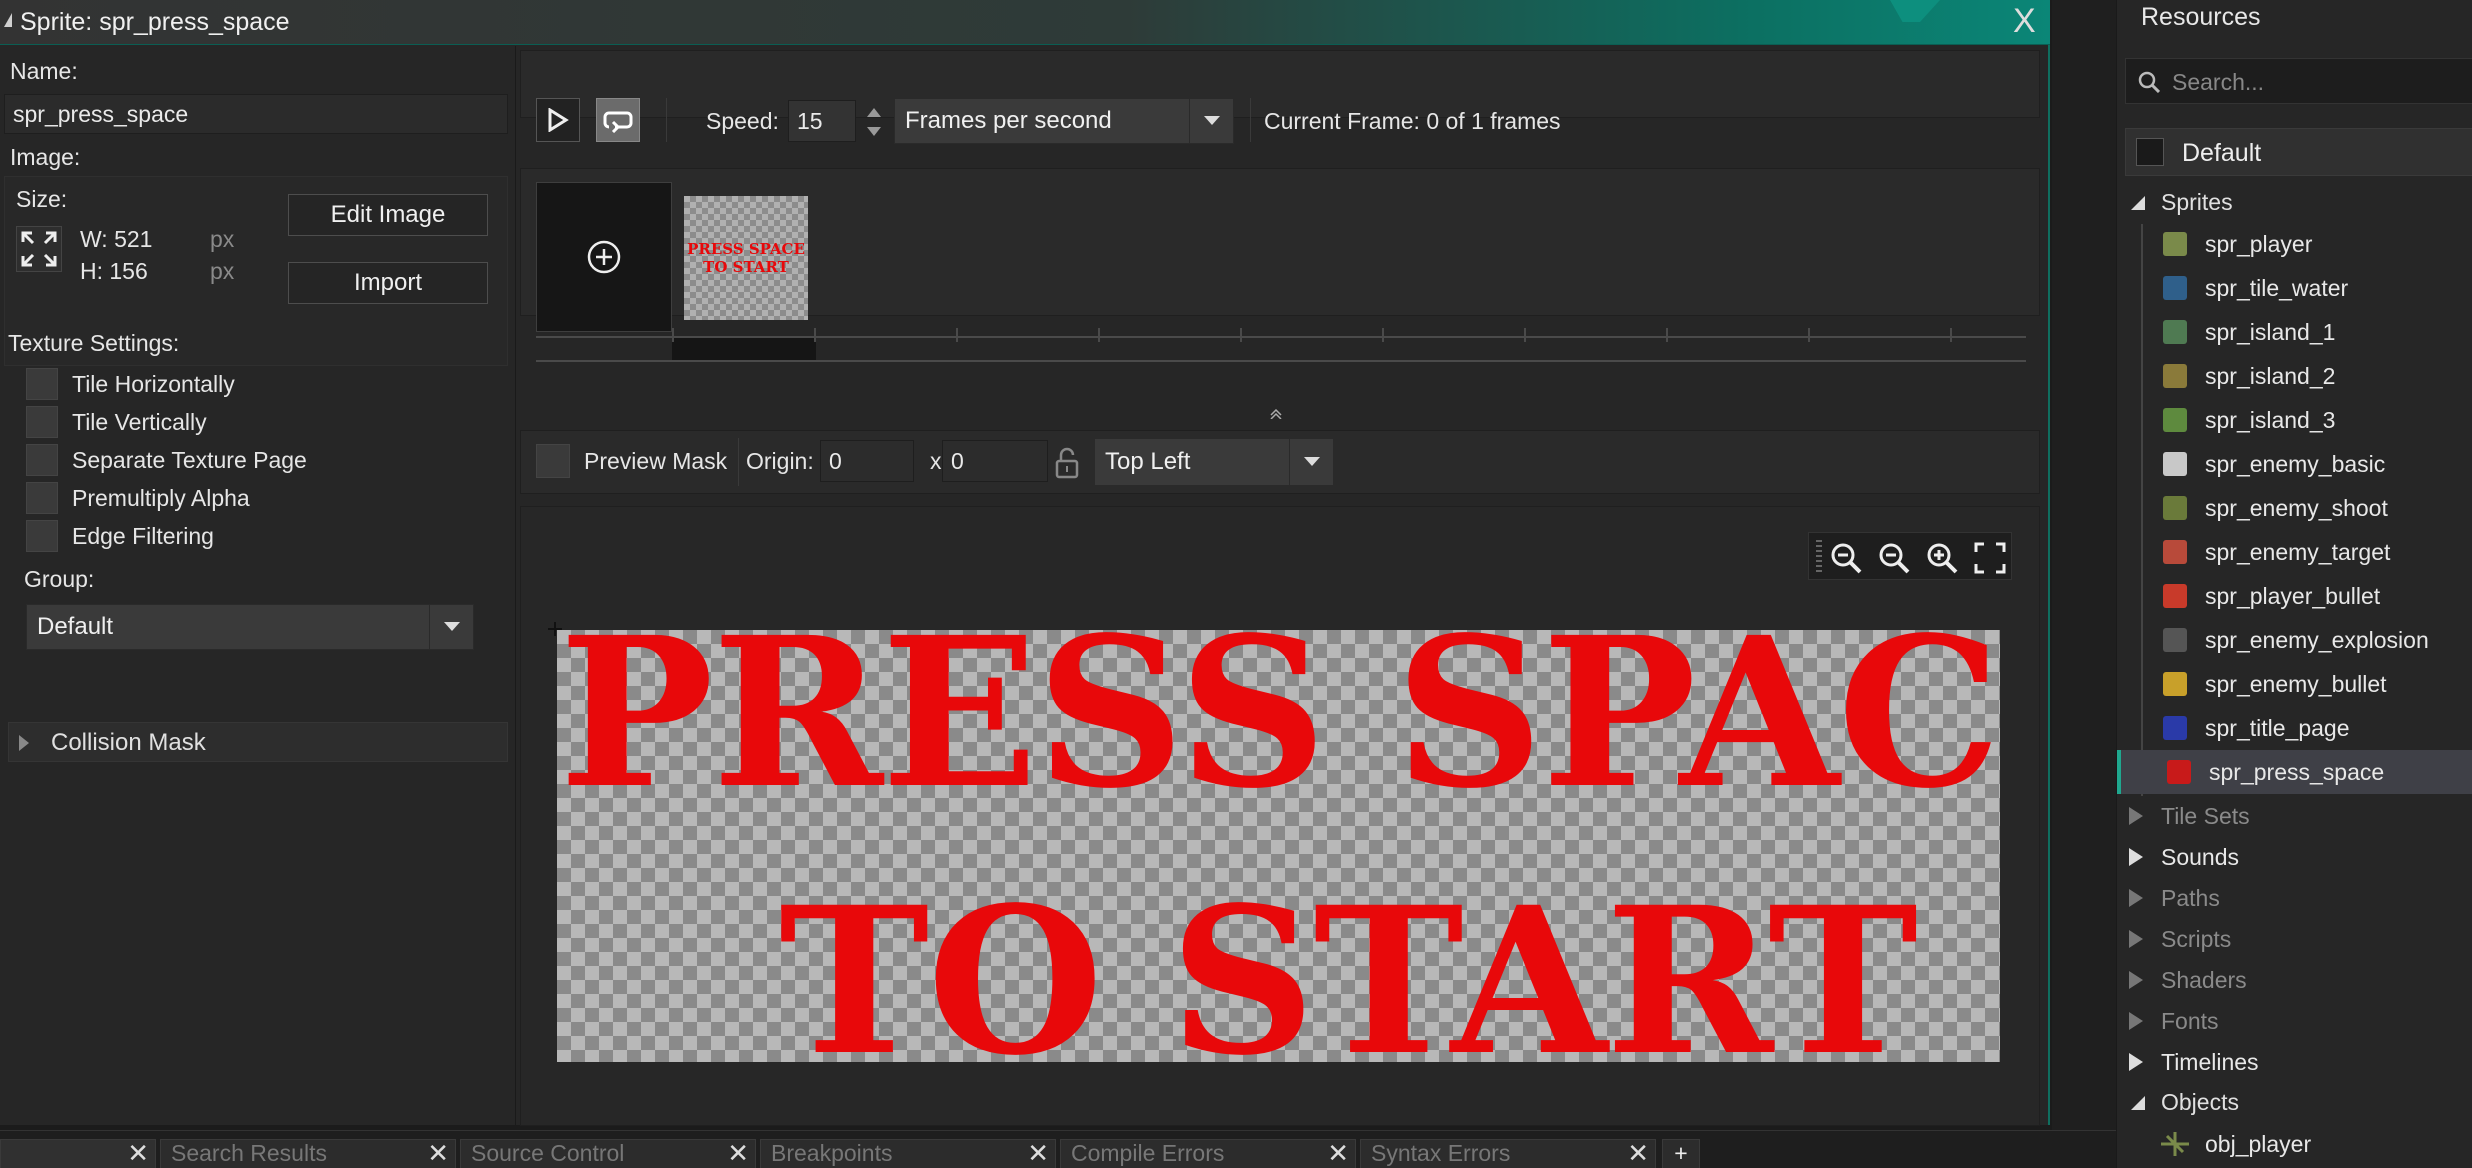 The image size is (2472, 1168). I want to click on title-accent, so click(1915, 11).